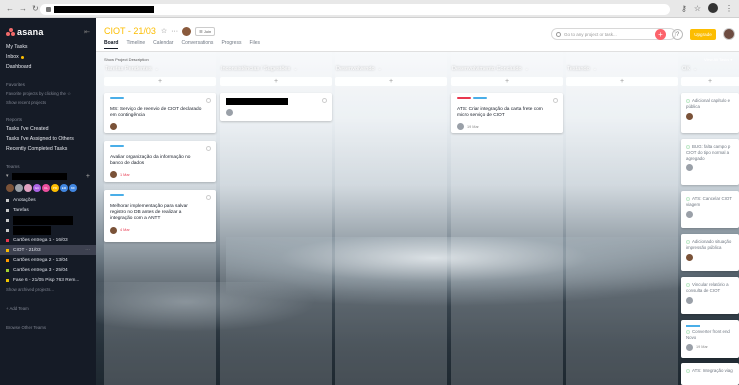 The width and height of the screenshot is (739, 385). Describe the element at coordinates (48, 129) in the screenshot. I see `report-created: Tasks I've Created` at that location.